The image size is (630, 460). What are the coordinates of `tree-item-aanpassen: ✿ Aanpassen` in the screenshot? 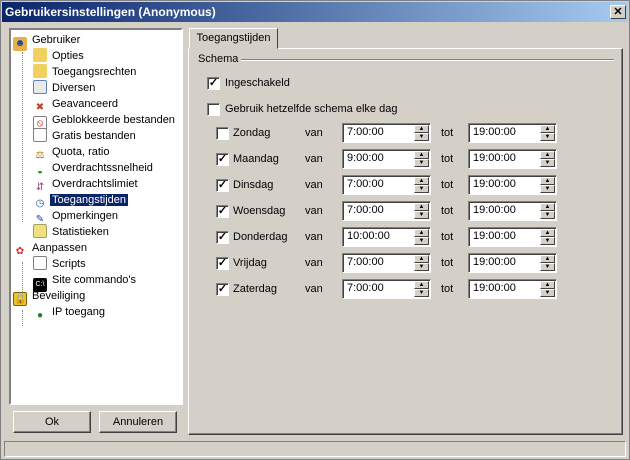 It's located at (51, 248).